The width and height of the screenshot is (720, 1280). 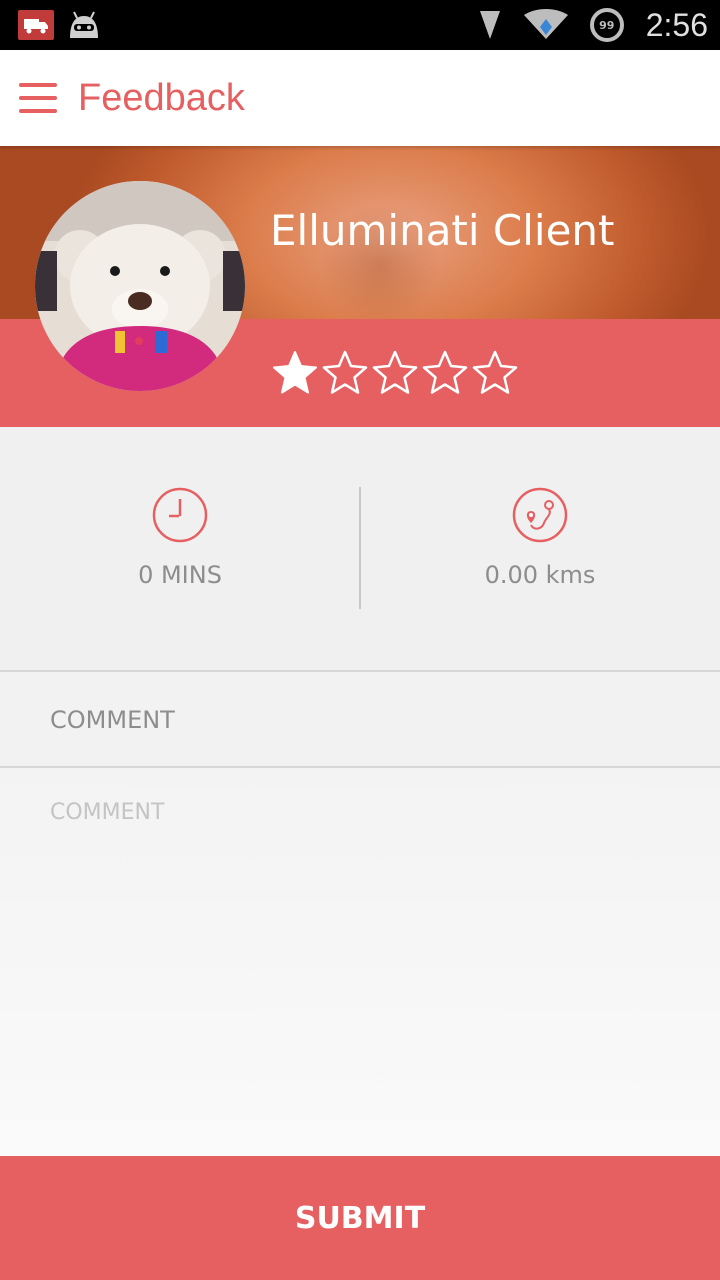 What do you see at coordinates (545, 24) in the screenshot?
I see `wifi-icon` at bounding box center [545, 24].